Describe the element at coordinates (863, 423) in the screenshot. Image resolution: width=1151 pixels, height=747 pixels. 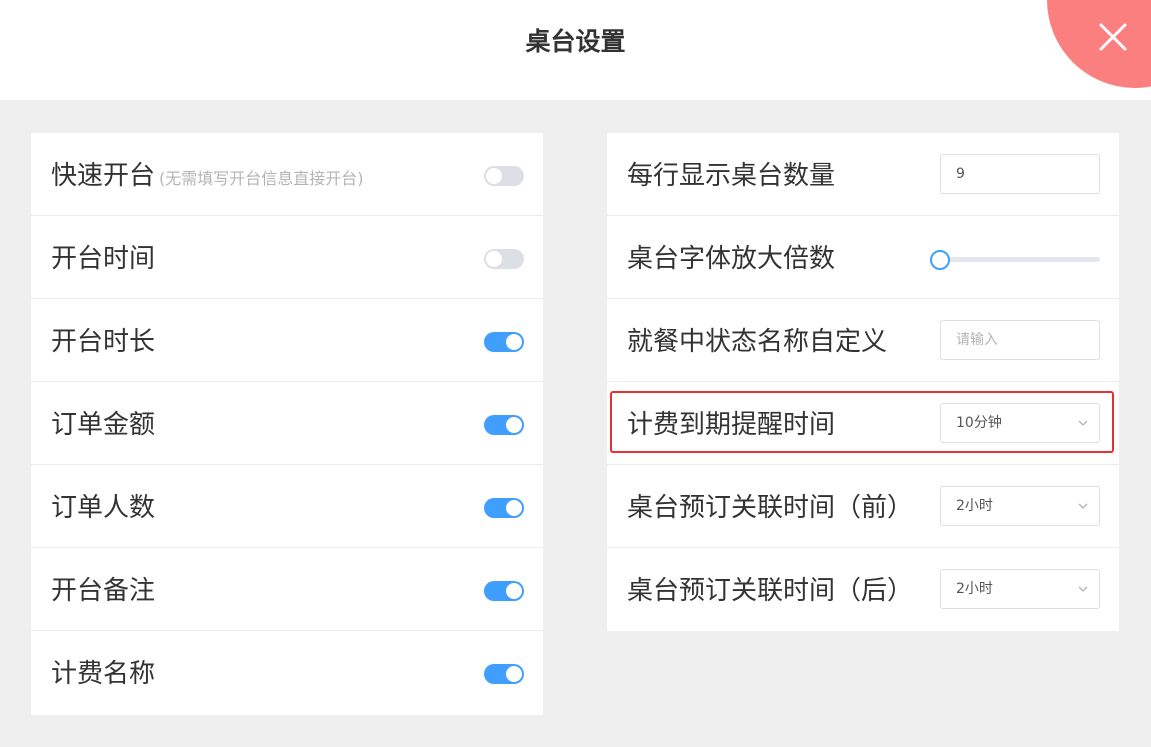
I see `setting-row-billing-reminder: 计费到期提醒时间 10分钟` at that location.